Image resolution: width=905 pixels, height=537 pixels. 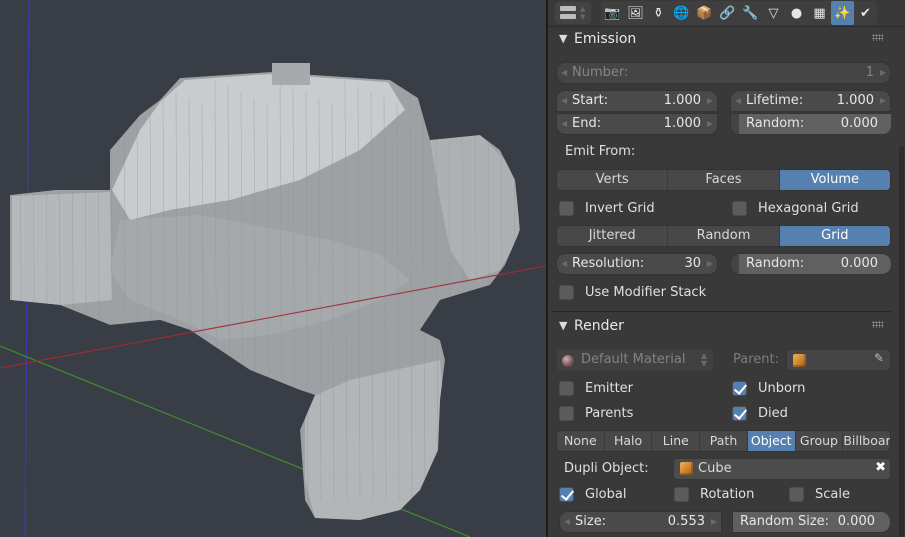 I want to click on distribution-option-random: Random, so click(x=724, y=236).